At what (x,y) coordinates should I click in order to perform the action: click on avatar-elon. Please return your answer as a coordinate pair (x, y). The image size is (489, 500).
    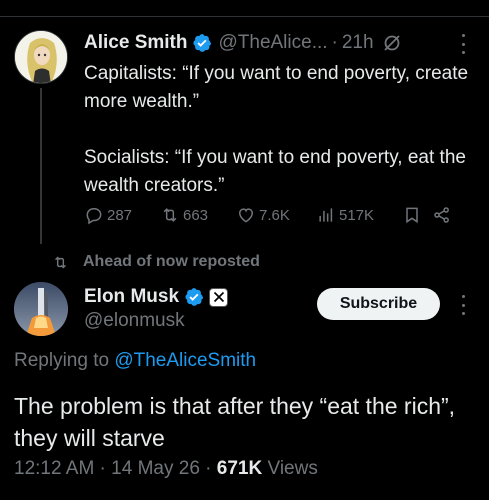
    Looking at the image, I should click on (41, 309).